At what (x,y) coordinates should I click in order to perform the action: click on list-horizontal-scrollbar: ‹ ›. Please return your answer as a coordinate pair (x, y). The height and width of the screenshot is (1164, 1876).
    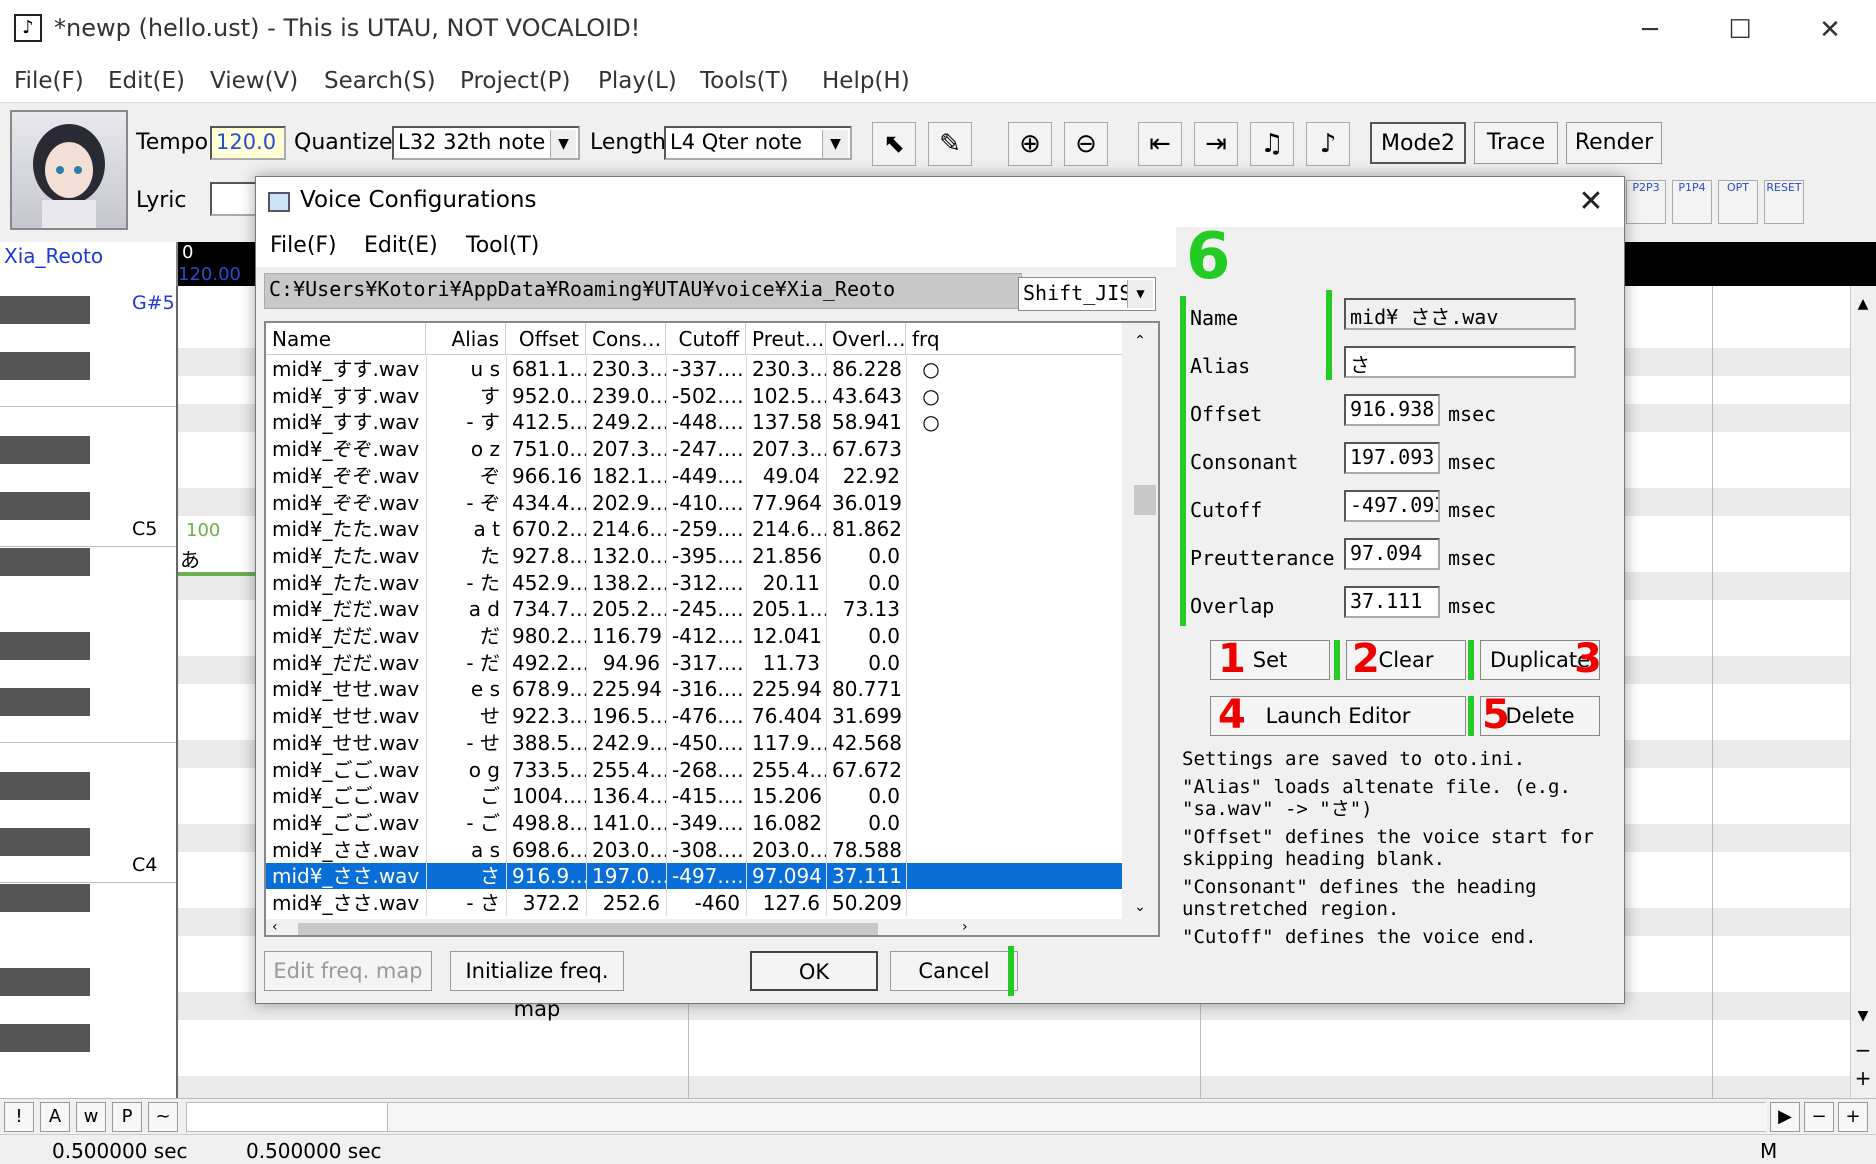
    Looking at the image, I should click on (712, 927).